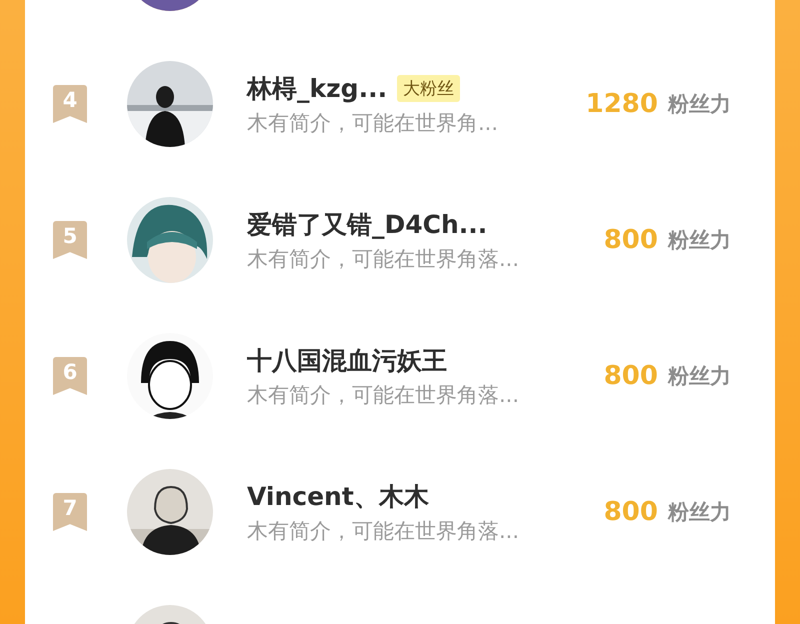 Image resolution: width=800 pixels, height=624 pixels. I want to click on rank-badge: 5, so click(70, 240).